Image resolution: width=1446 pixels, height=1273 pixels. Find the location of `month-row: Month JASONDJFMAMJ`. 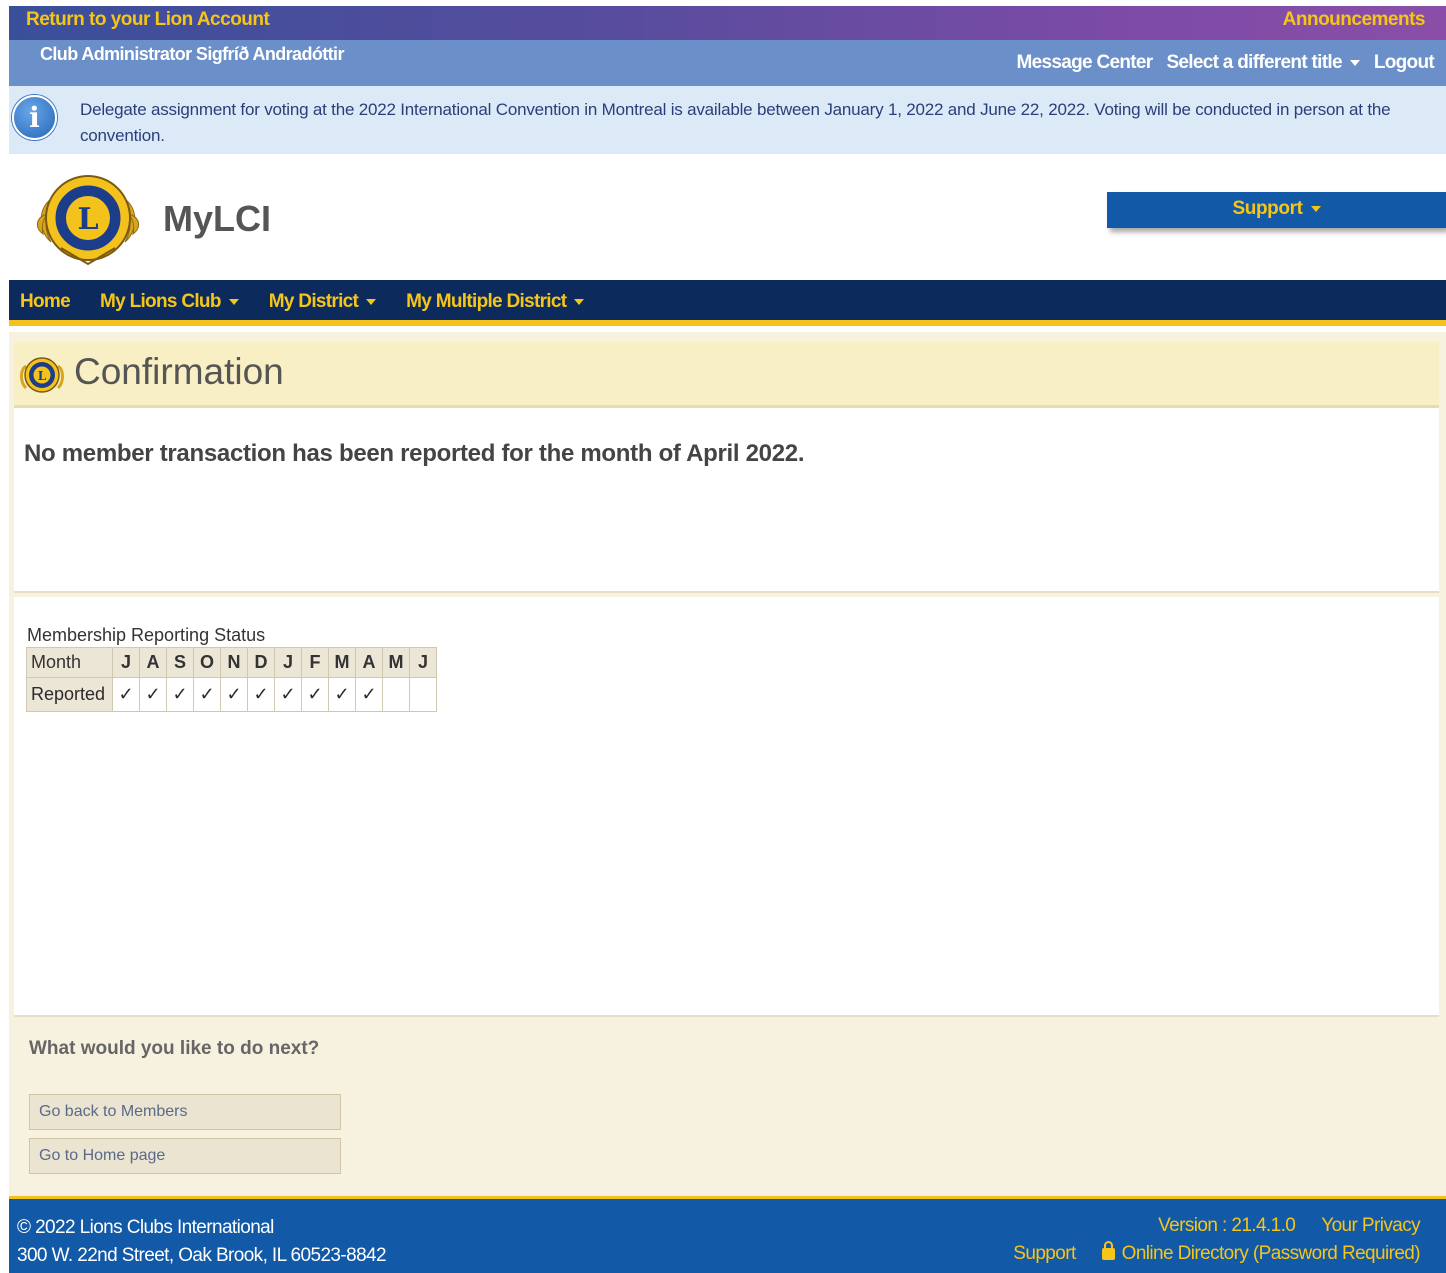

month-row: Month JASONDJFMAMJ is located at coordinates (231, 662).